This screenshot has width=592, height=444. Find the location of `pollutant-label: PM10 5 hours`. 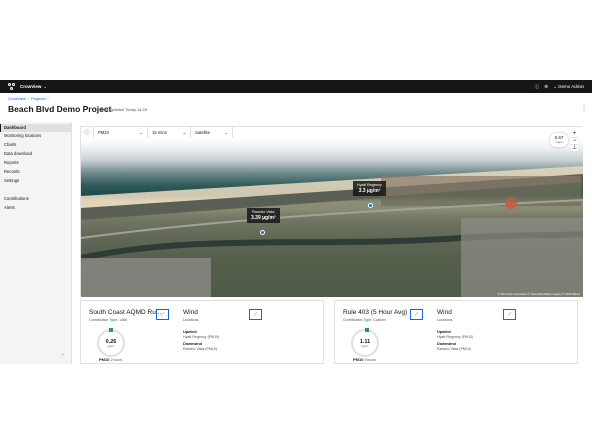

pollutant-label: PM10 5 hours is located at coordinates (364, 359).